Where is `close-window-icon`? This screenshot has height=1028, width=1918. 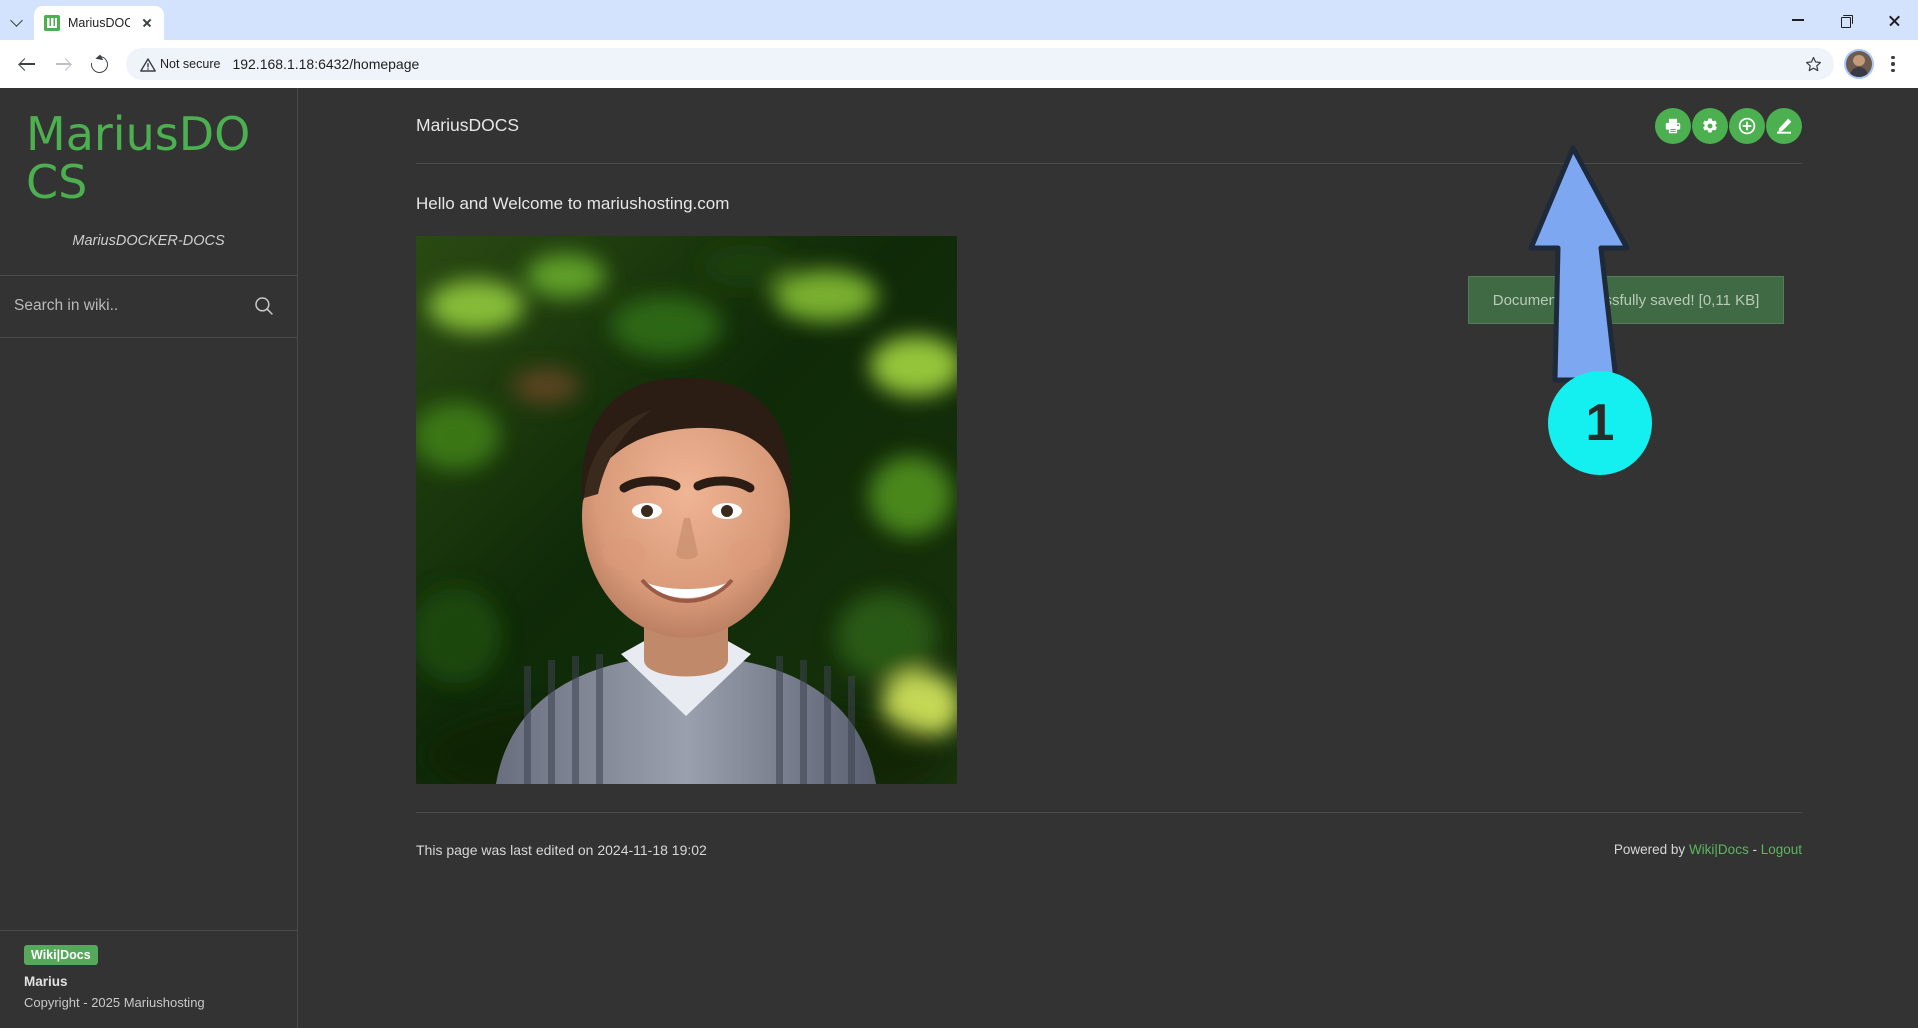 close-window-icon is located at coordinates (1894, 20).